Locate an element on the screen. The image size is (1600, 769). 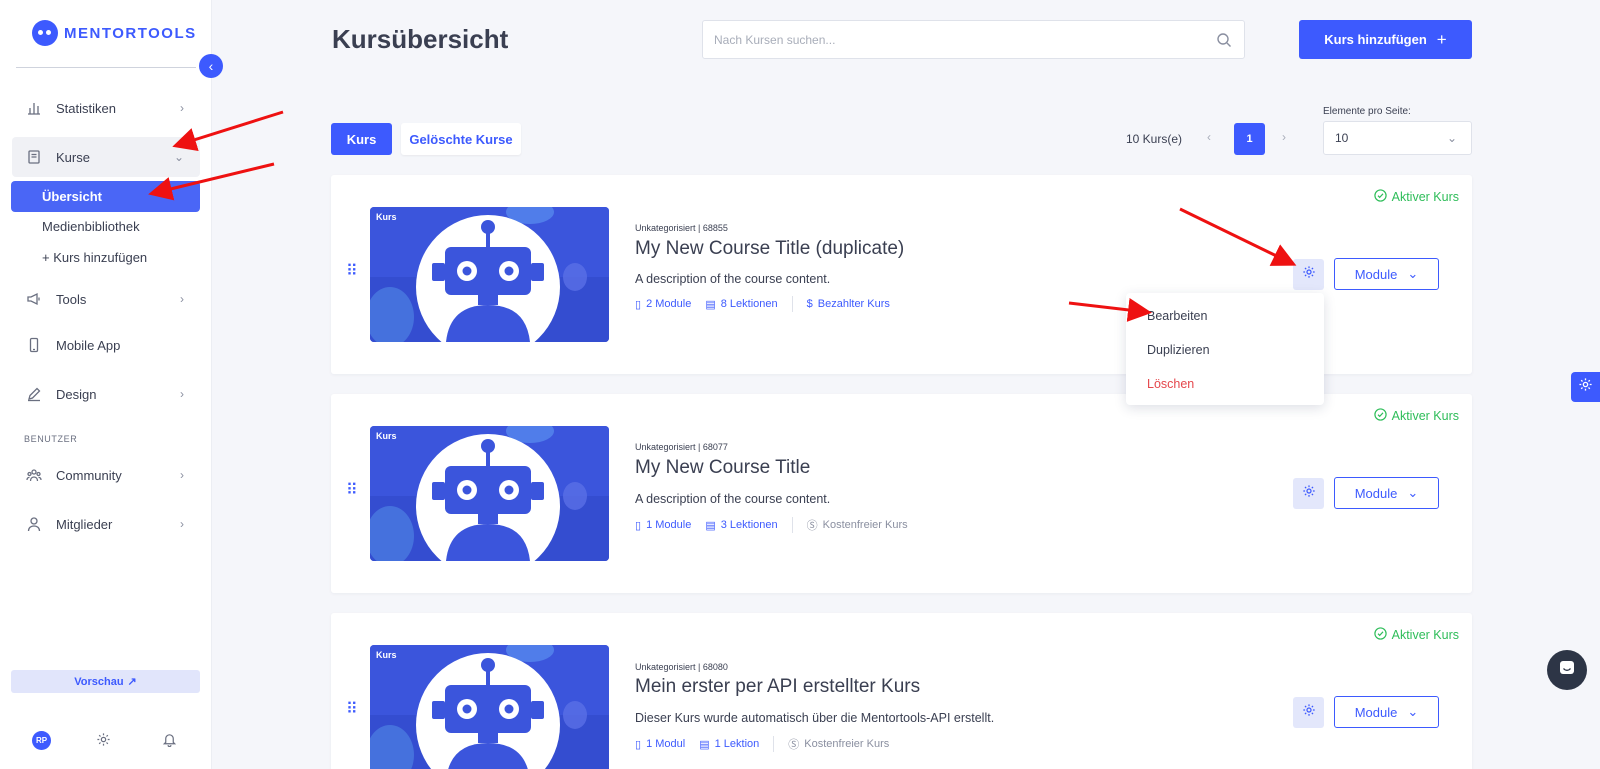
course-title: My New Course Title (duplicate) is located at coordinates (769, 249).